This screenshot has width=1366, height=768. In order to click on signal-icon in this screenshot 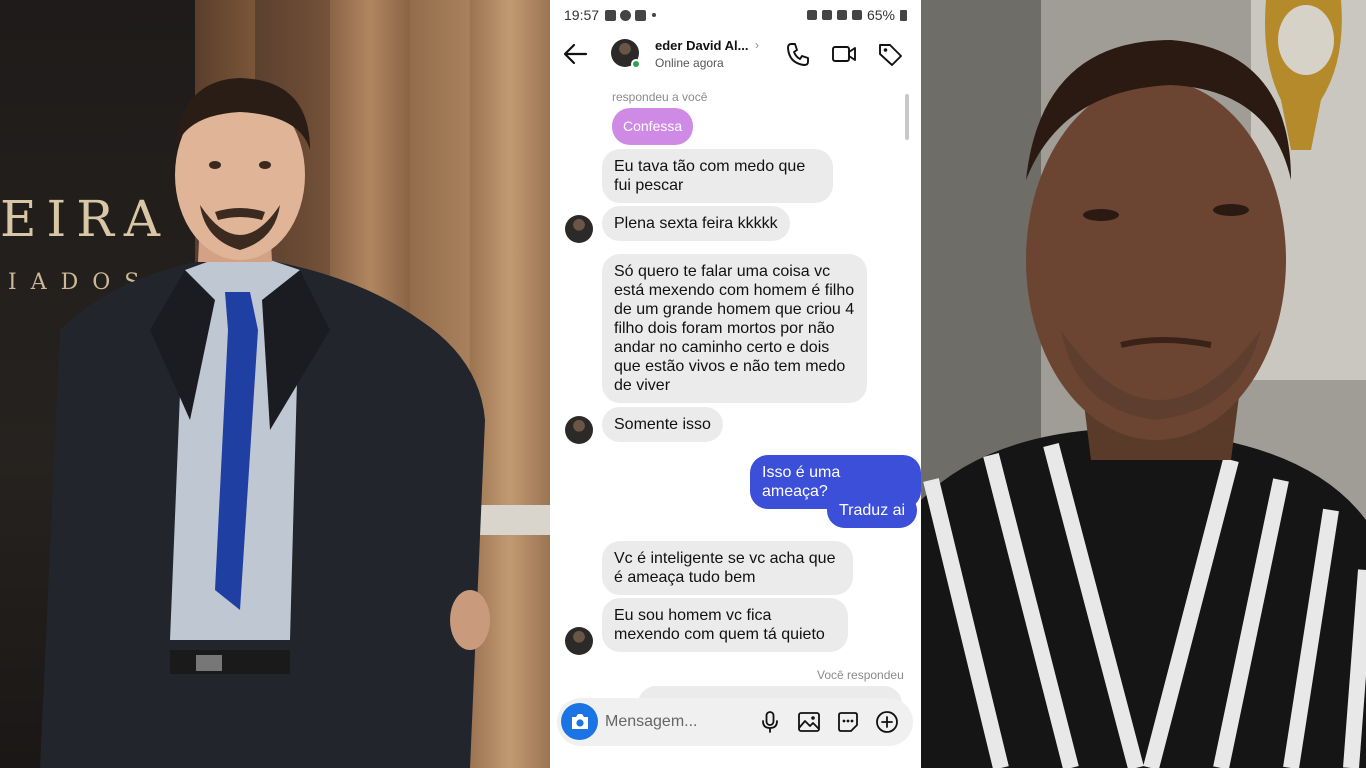, I will do `click(856, 15)`.